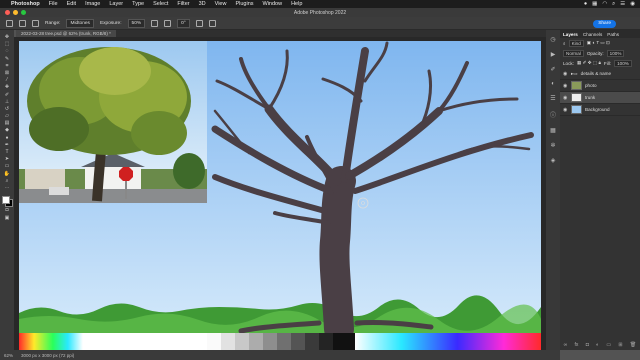 The image size is (640, 360). I want to click on tab-layers: Layers, so click(570, 34).